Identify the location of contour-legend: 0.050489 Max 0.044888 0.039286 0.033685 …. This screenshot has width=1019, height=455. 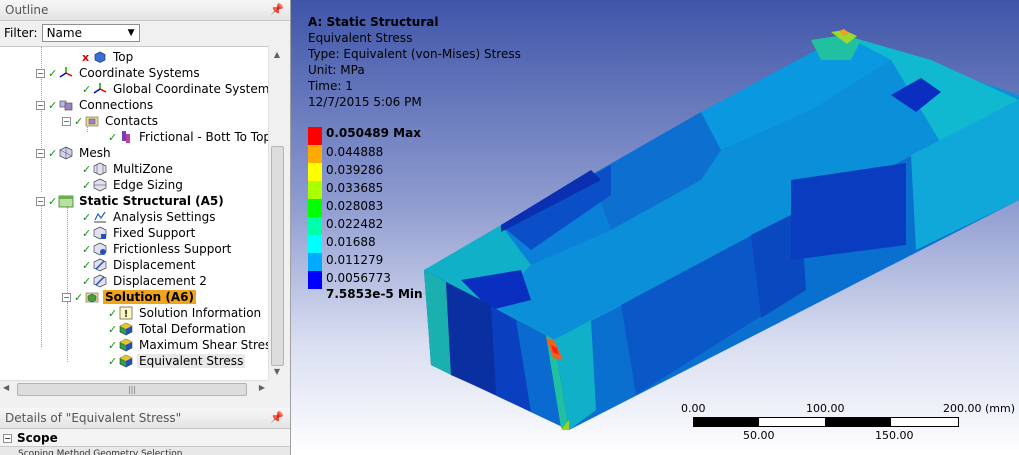
(365, 213).